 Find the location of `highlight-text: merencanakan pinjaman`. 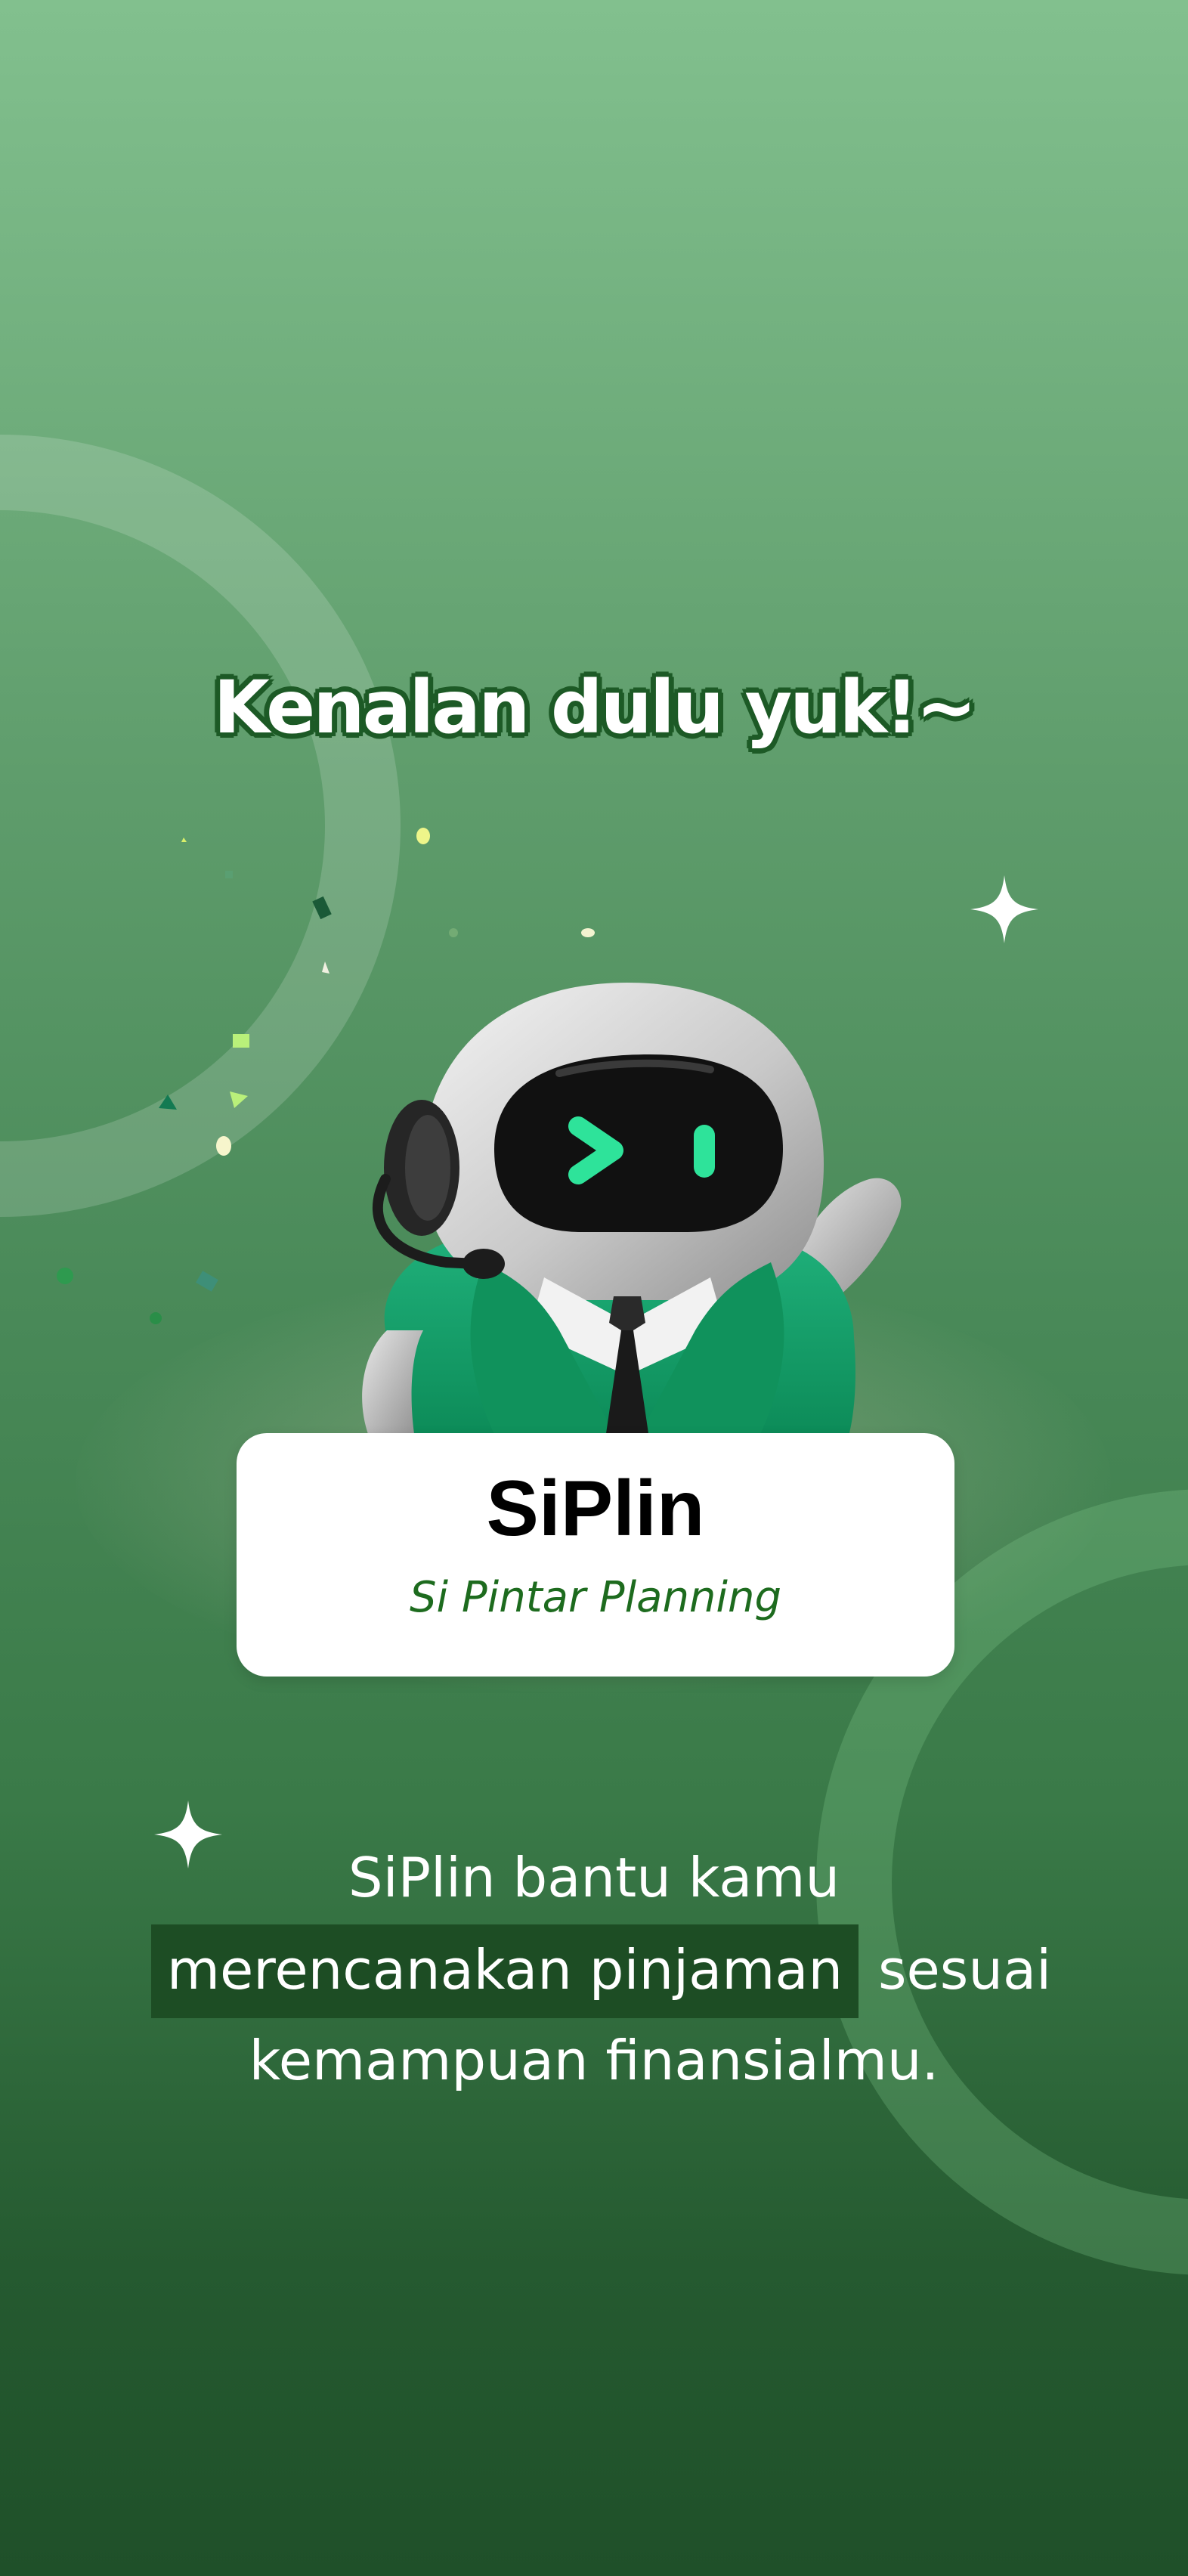

highlight-text: merencanakan pinjaman is located at coordinates (505, 1970).